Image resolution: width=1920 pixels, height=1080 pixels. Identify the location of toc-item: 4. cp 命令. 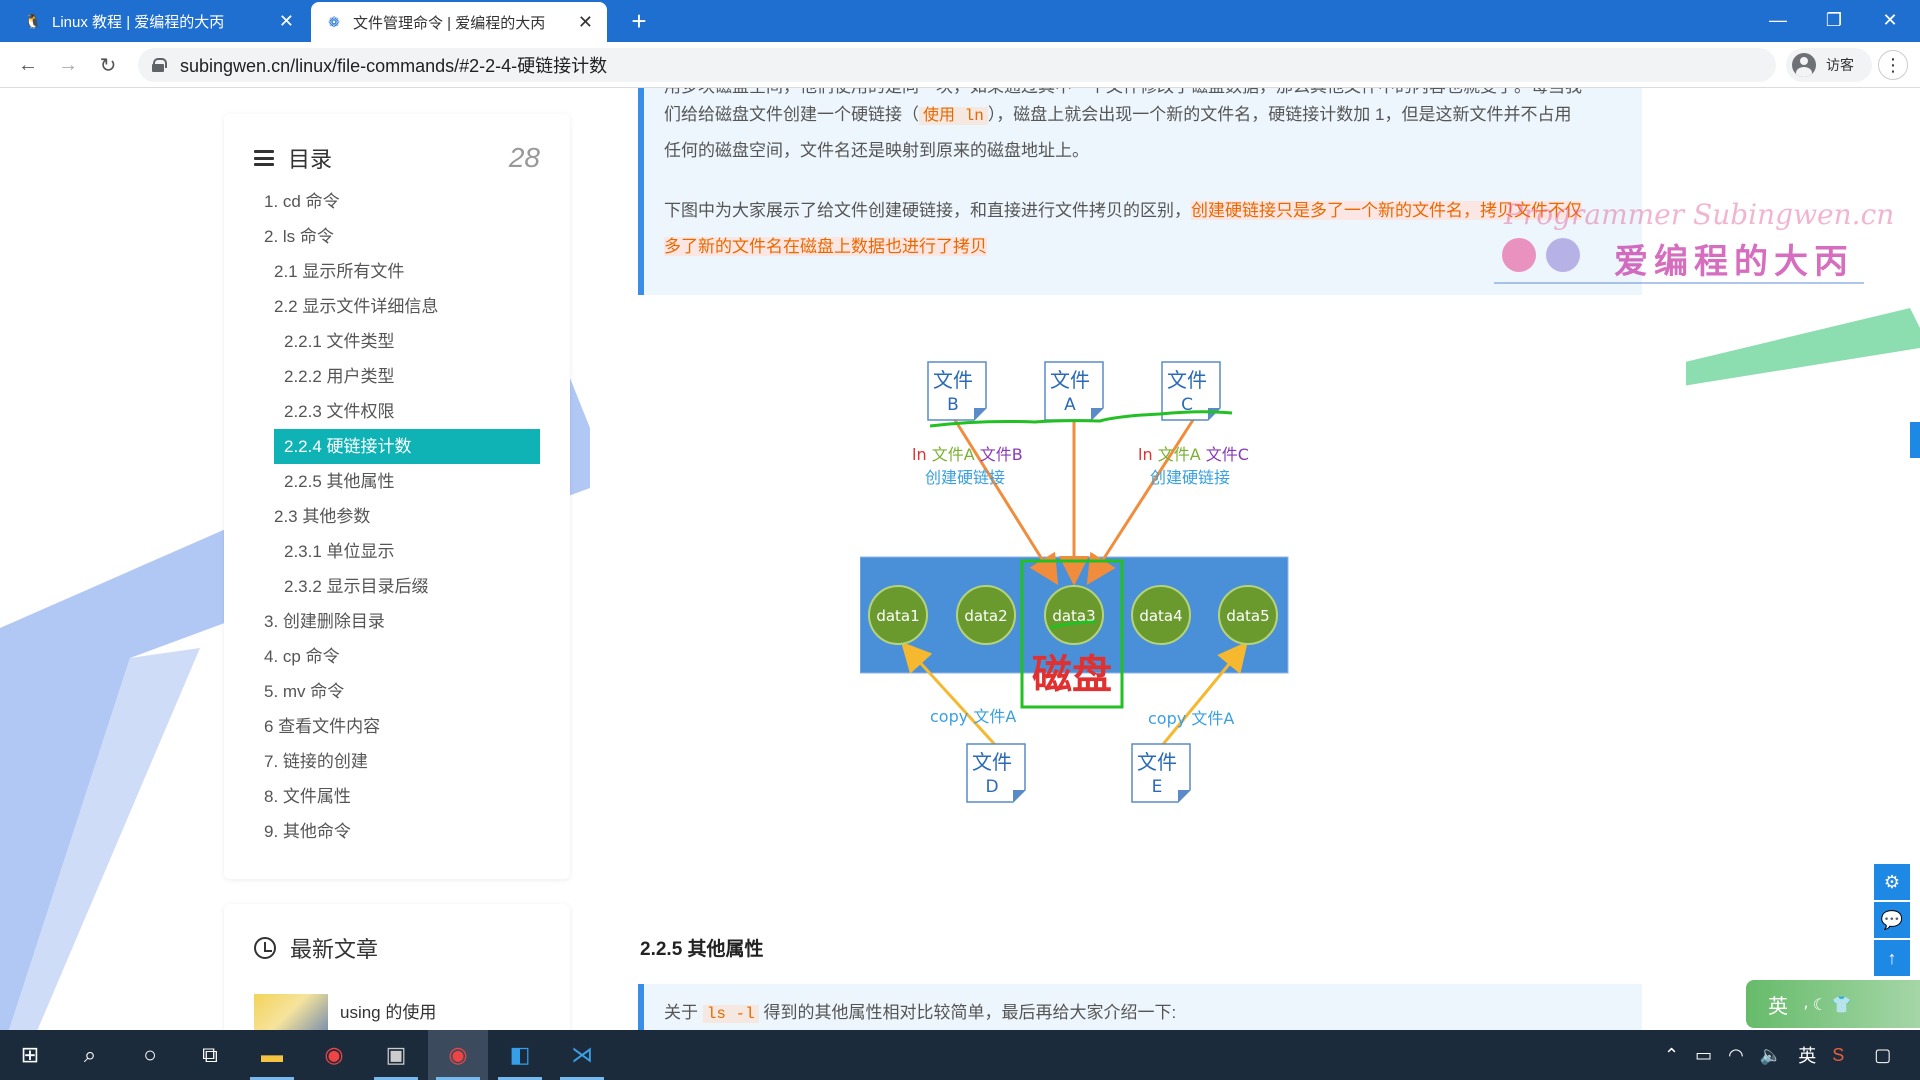
(397, 656).